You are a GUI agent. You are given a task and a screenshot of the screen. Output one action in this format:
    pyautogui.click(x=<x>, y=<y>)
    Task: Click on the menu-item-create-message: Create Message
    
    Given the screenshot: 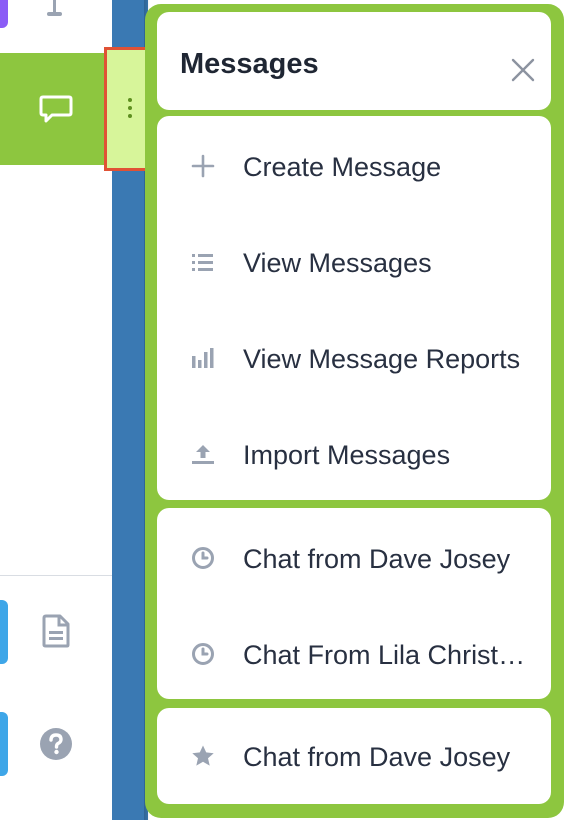 What is the action you would take?
    pyautogui.click(x=354, y=166)
    